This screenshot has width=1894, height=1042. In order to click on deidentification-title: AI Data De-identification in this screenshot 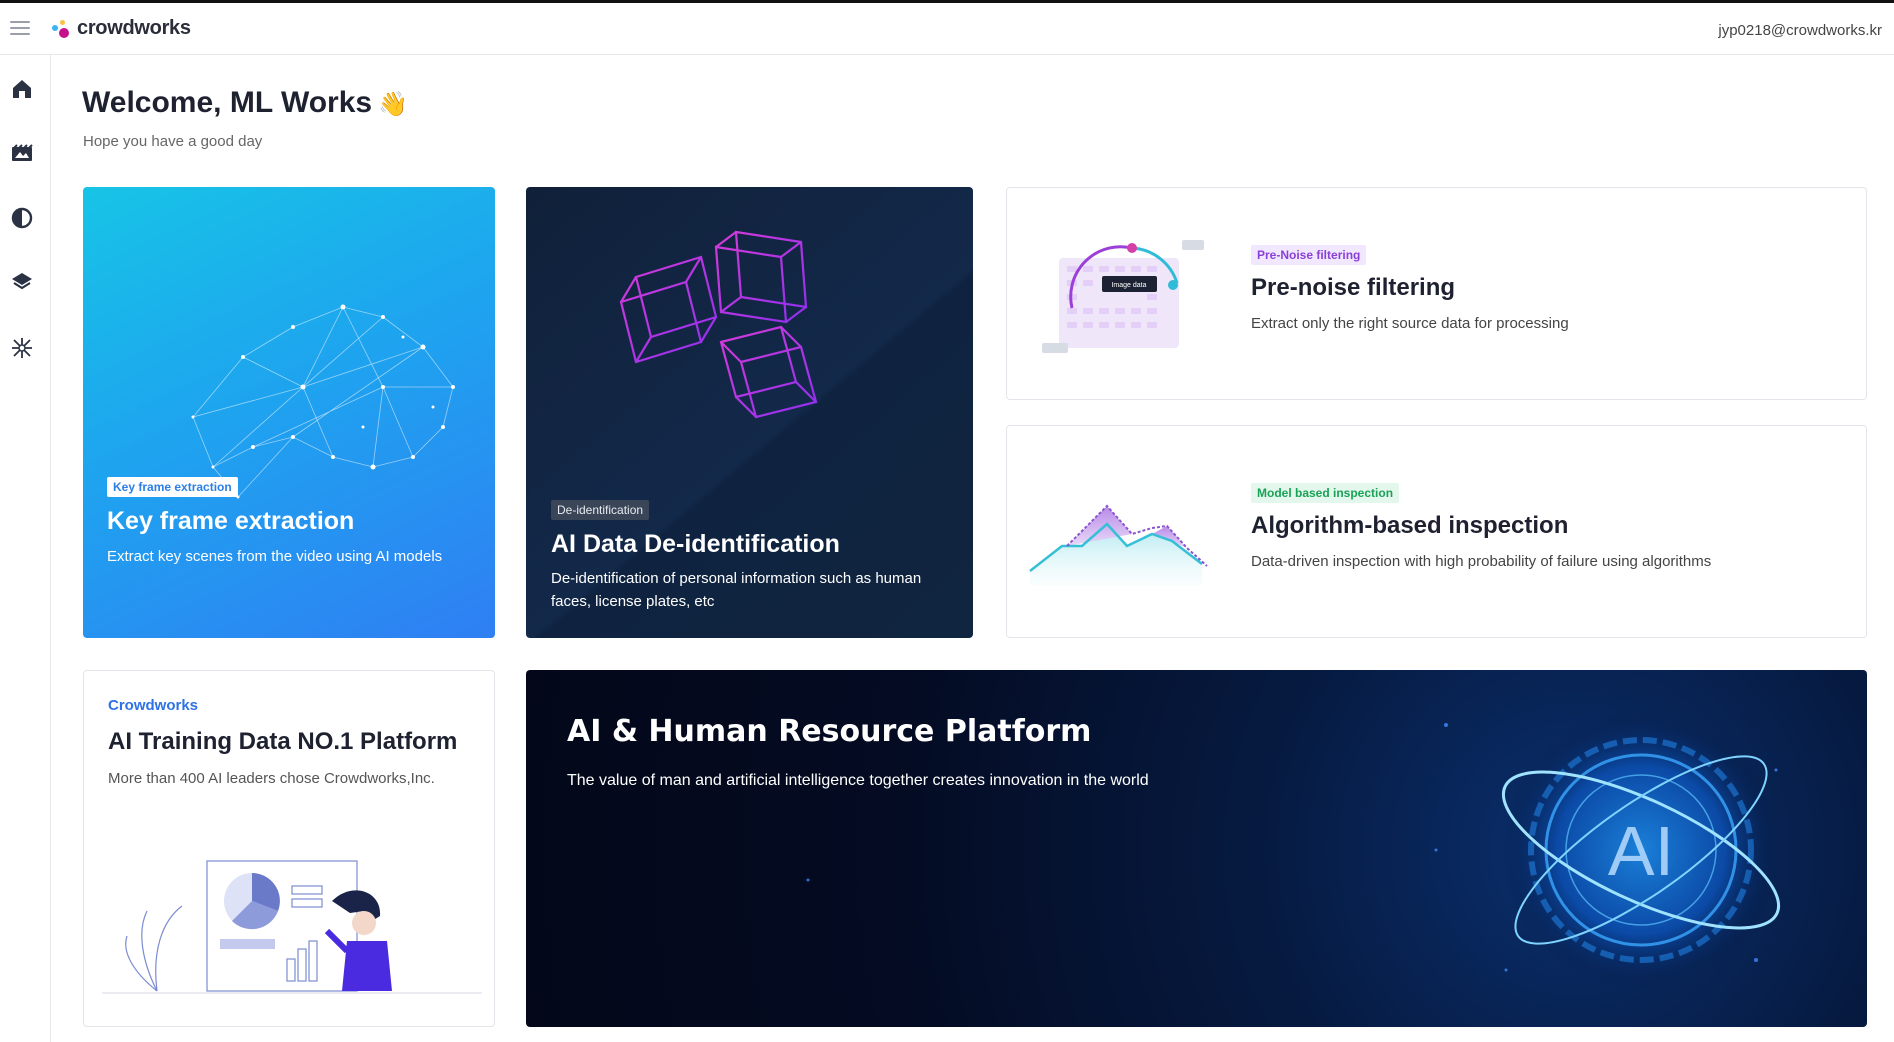, I will do `click(695, 544)`.